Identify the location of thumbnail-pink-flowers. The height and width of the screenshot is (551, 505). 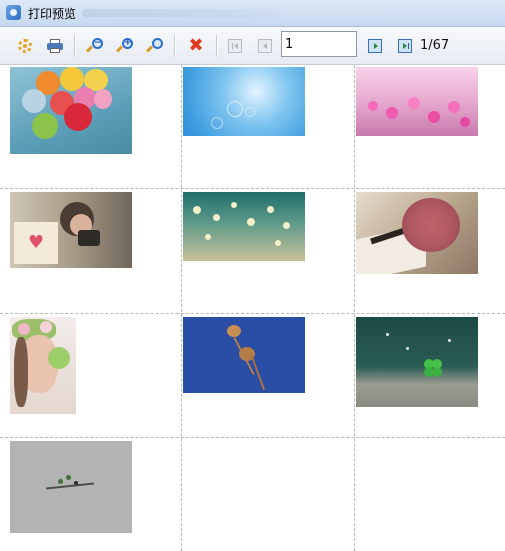
(417, 101).